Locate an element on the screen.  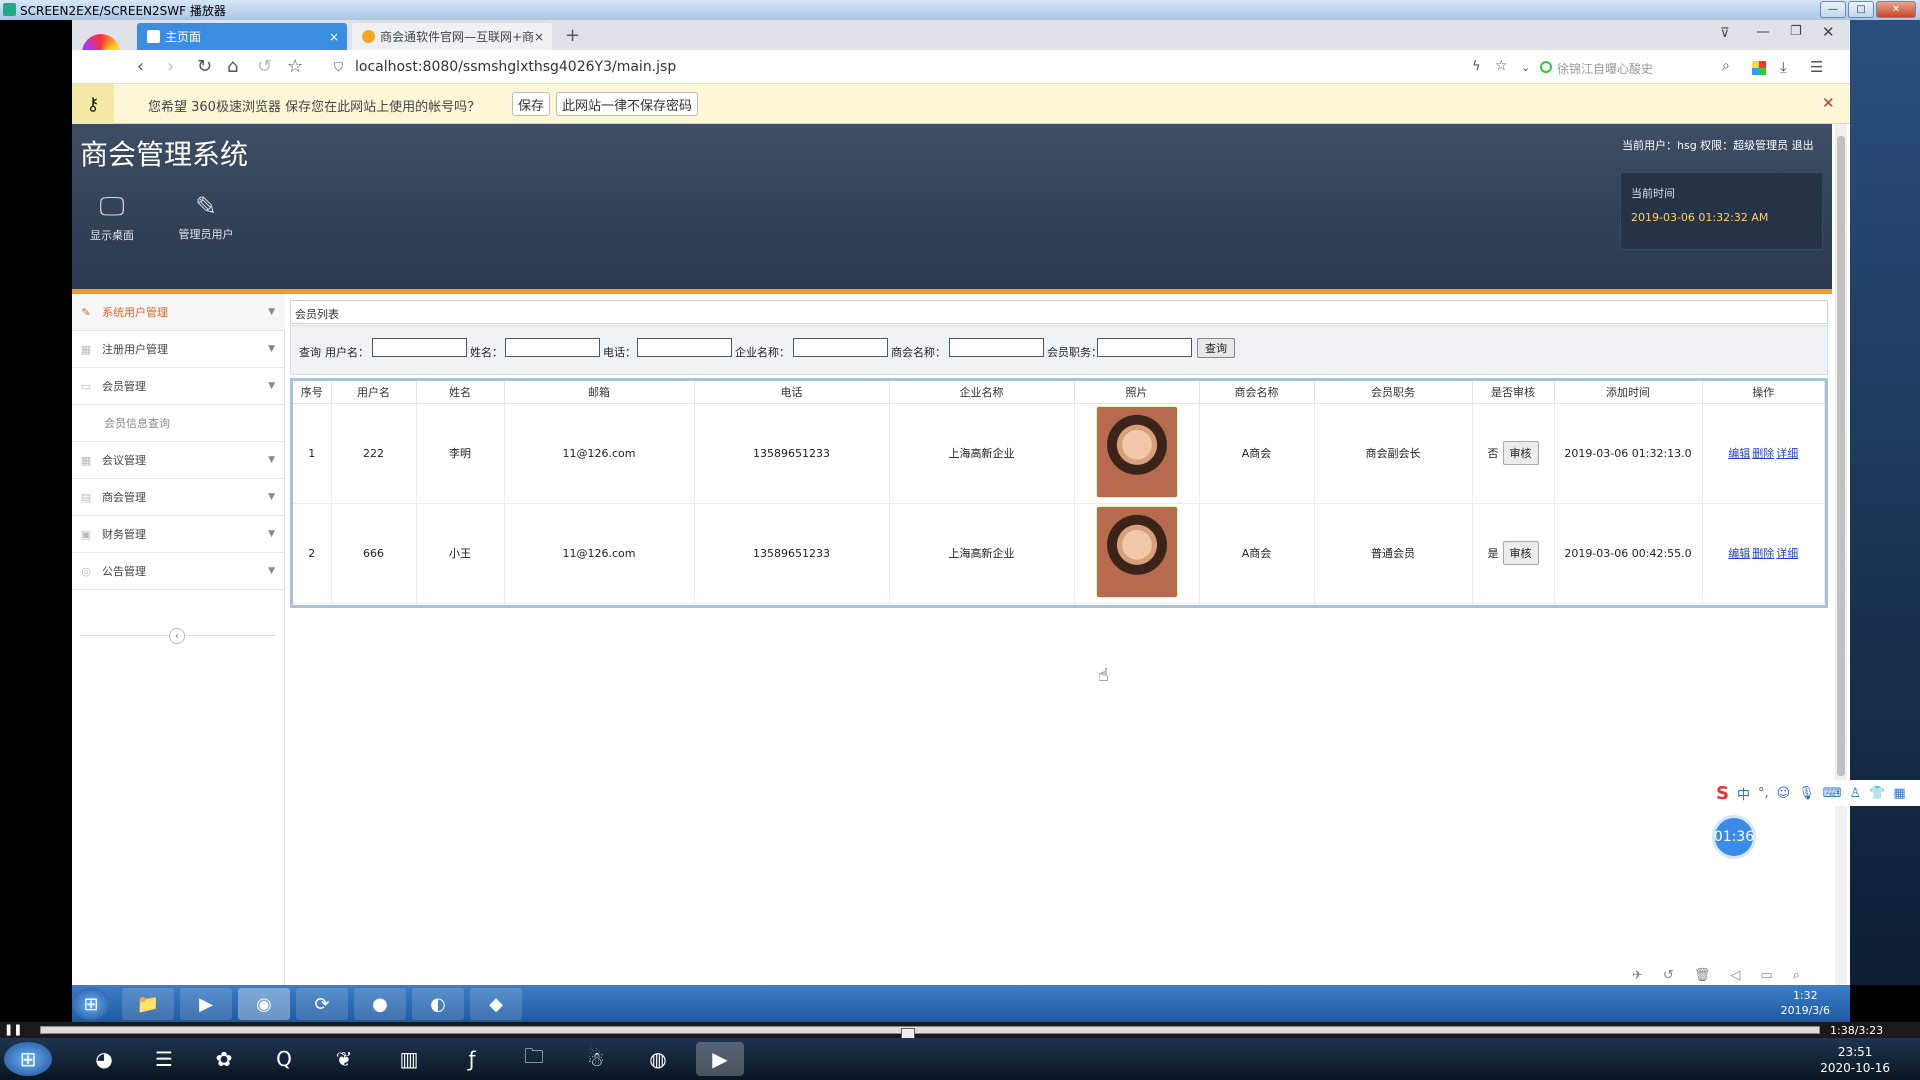
sidebar-item-system-users: ✎ 系统用户管理 ▼ is located at coordinates (178, 312).